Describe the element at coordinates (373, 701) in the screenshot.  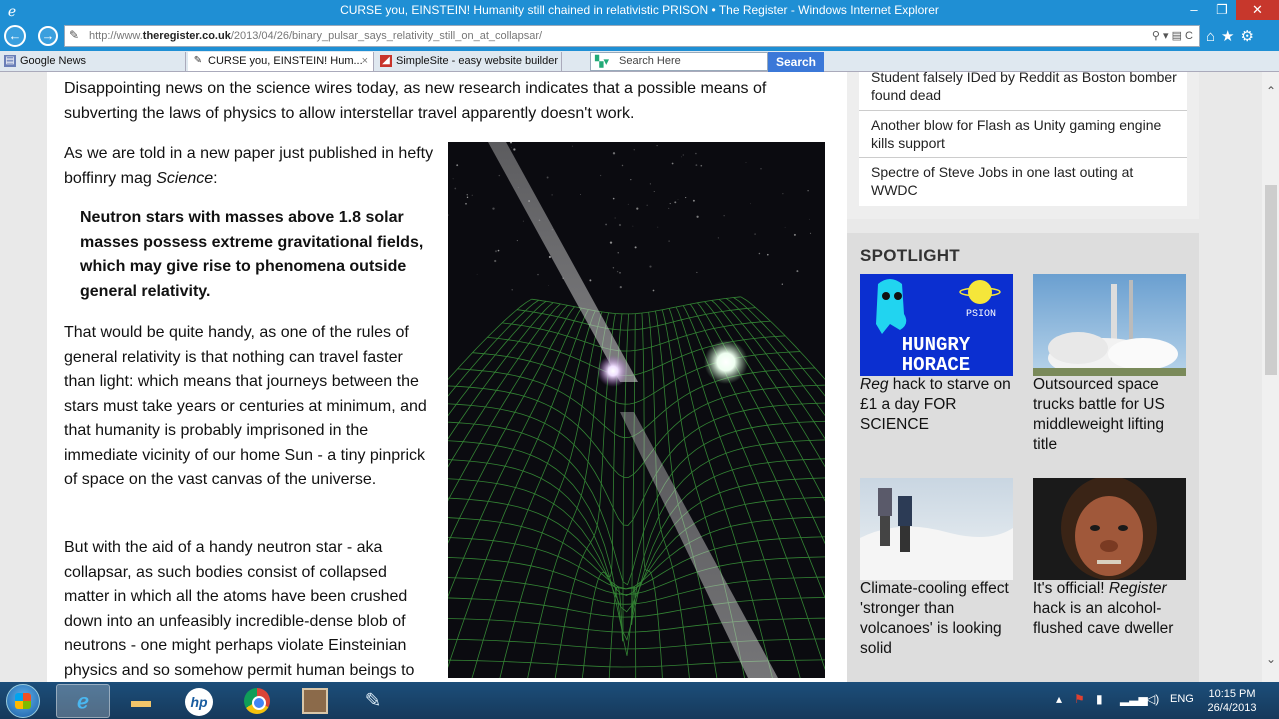
I see `taskbar-paint-icon: ✎` at that location.